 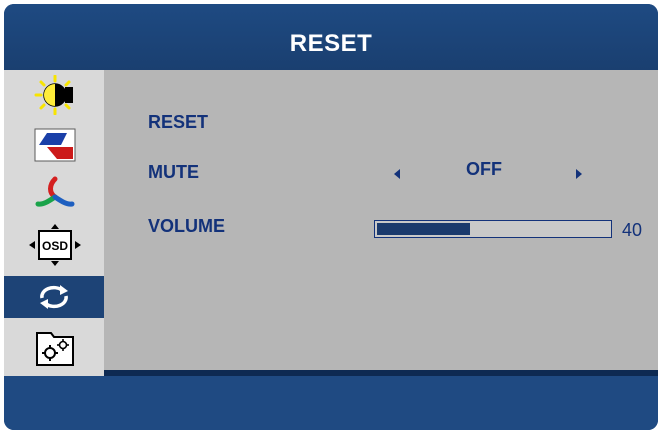 I want to click on sidebar-item-setup, so click(x=55, y=349).